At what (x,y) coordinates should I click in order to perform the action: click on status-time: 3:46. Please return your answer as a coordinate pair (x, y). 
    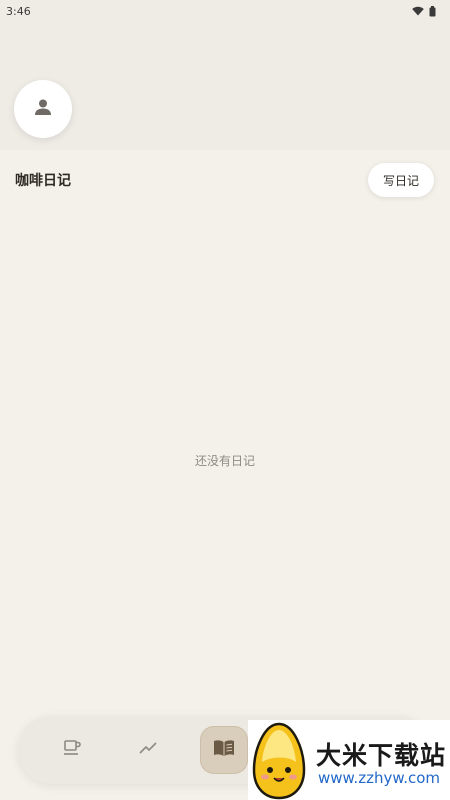
    Looking at the image, I should click on (18, 11).